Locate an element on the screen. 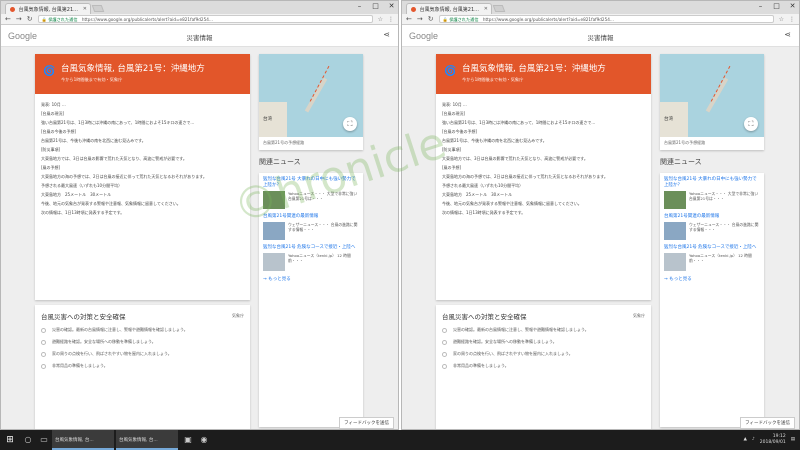 The image size is (800, 450). windows-start-icon: ⊞ is located at coordinates (10, 440).